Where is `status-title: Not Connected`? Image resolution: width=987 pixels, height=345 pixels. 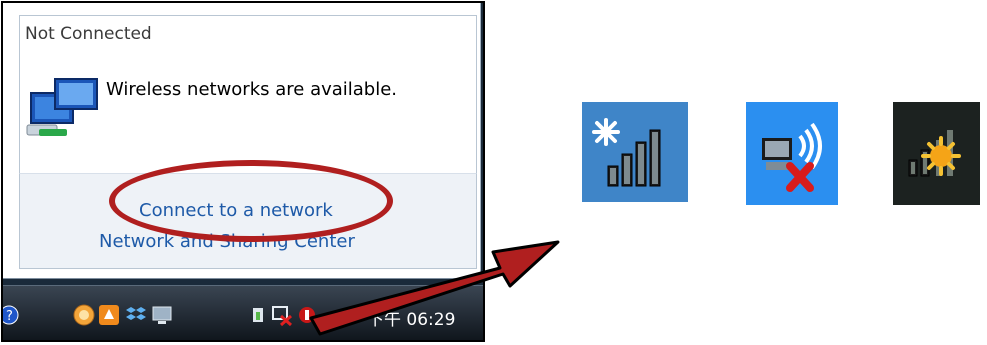
status-title: Not Connected is located at coordinates (88, 34).